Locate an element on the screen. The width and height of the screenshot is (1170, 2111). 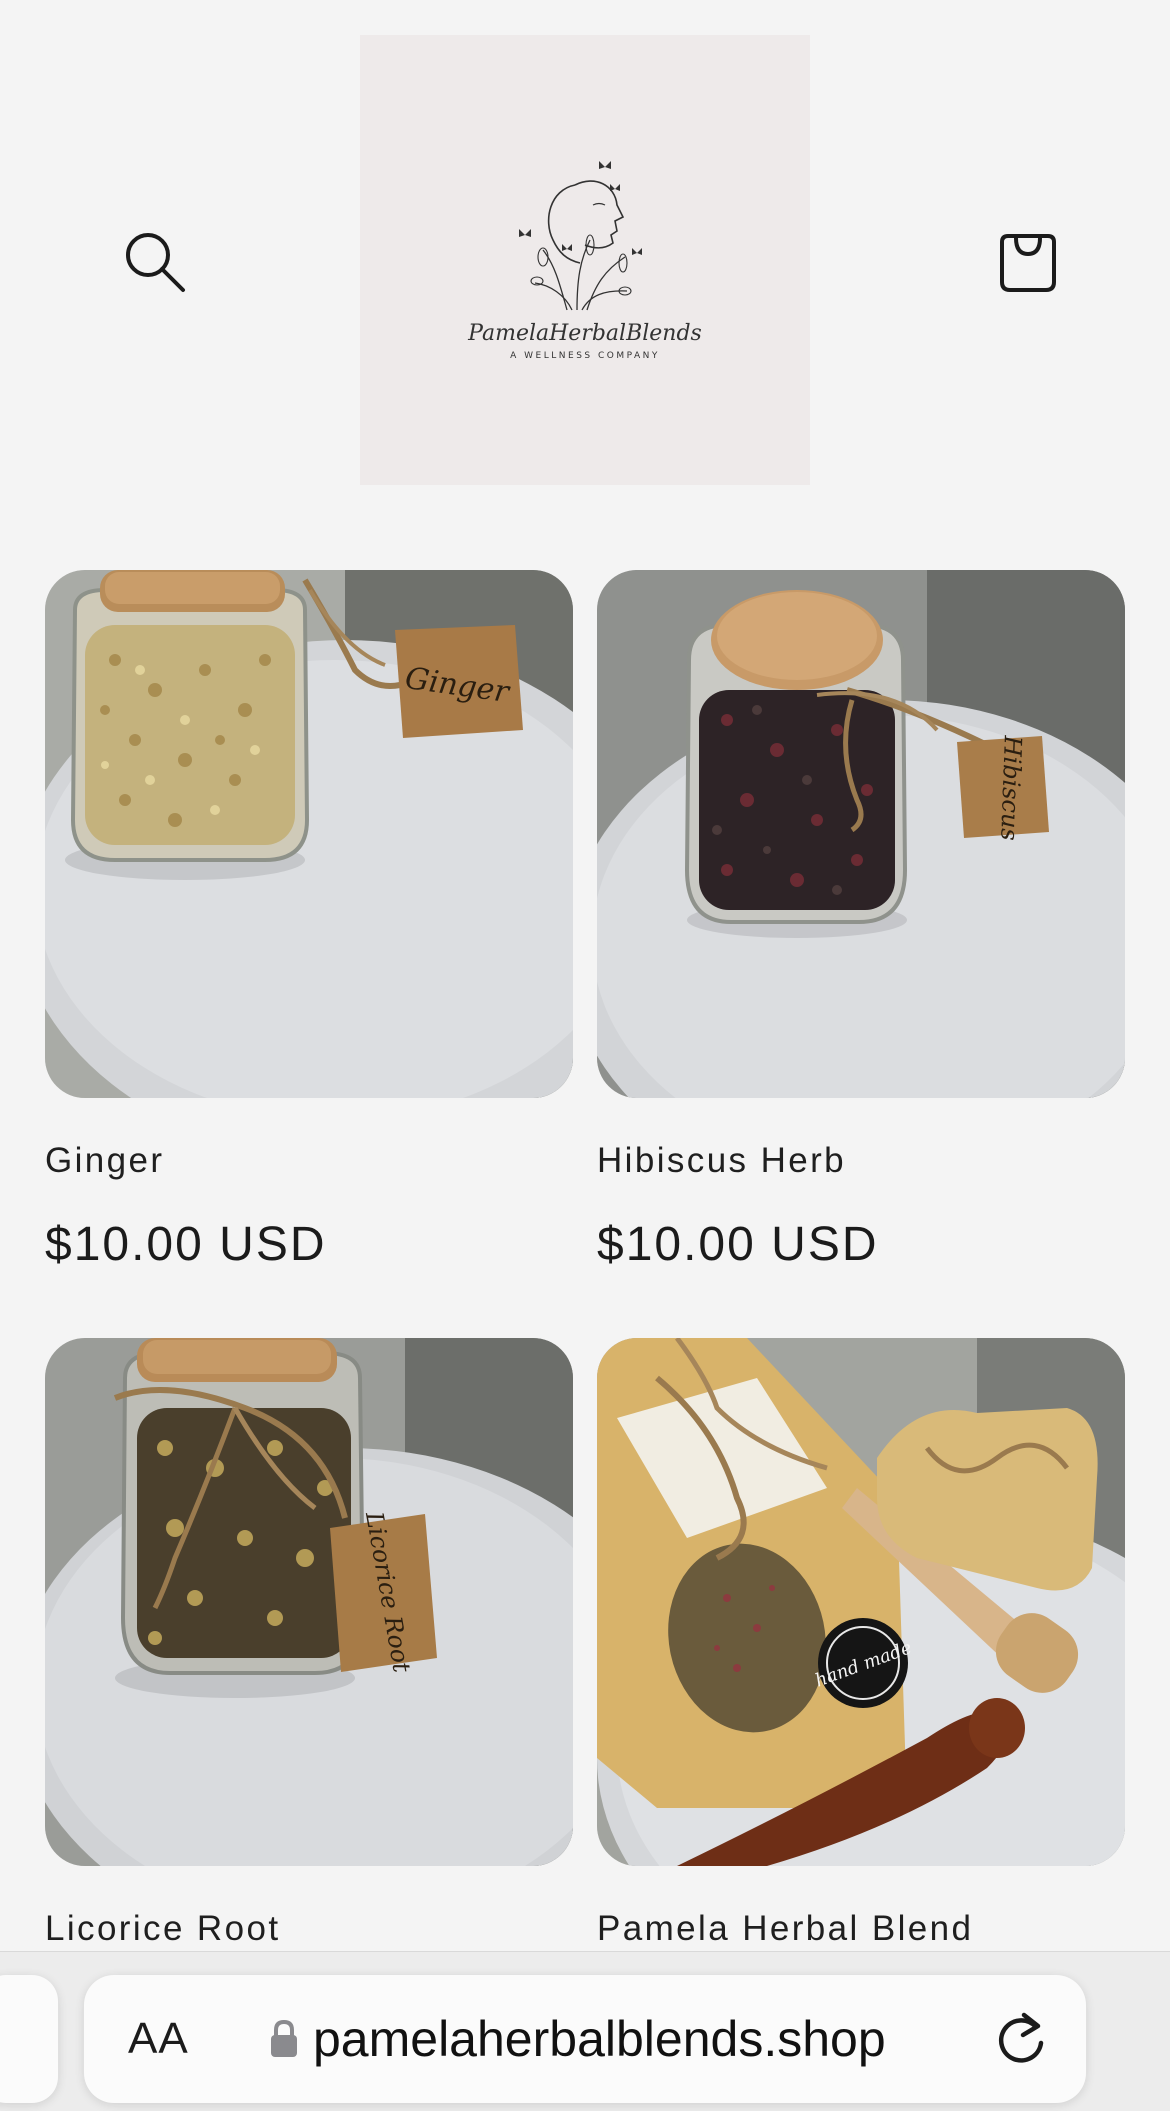
browser-toolbar: AA pamelaherbalblends.shop is located at coordinates (585, 2031).